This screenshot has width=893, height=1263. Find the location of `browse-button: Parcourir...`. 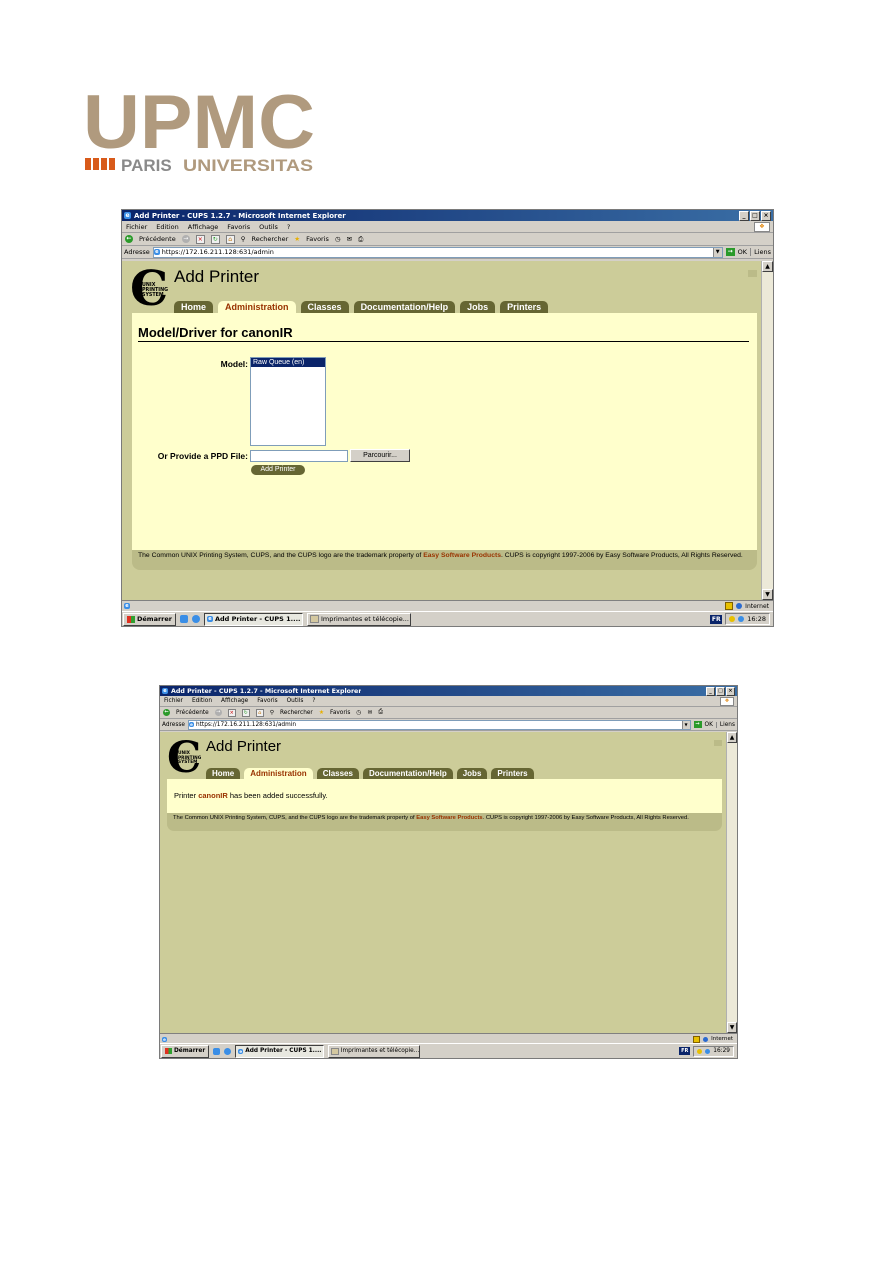

browse-button: Parcourir... is located at coordinates (380, 455).